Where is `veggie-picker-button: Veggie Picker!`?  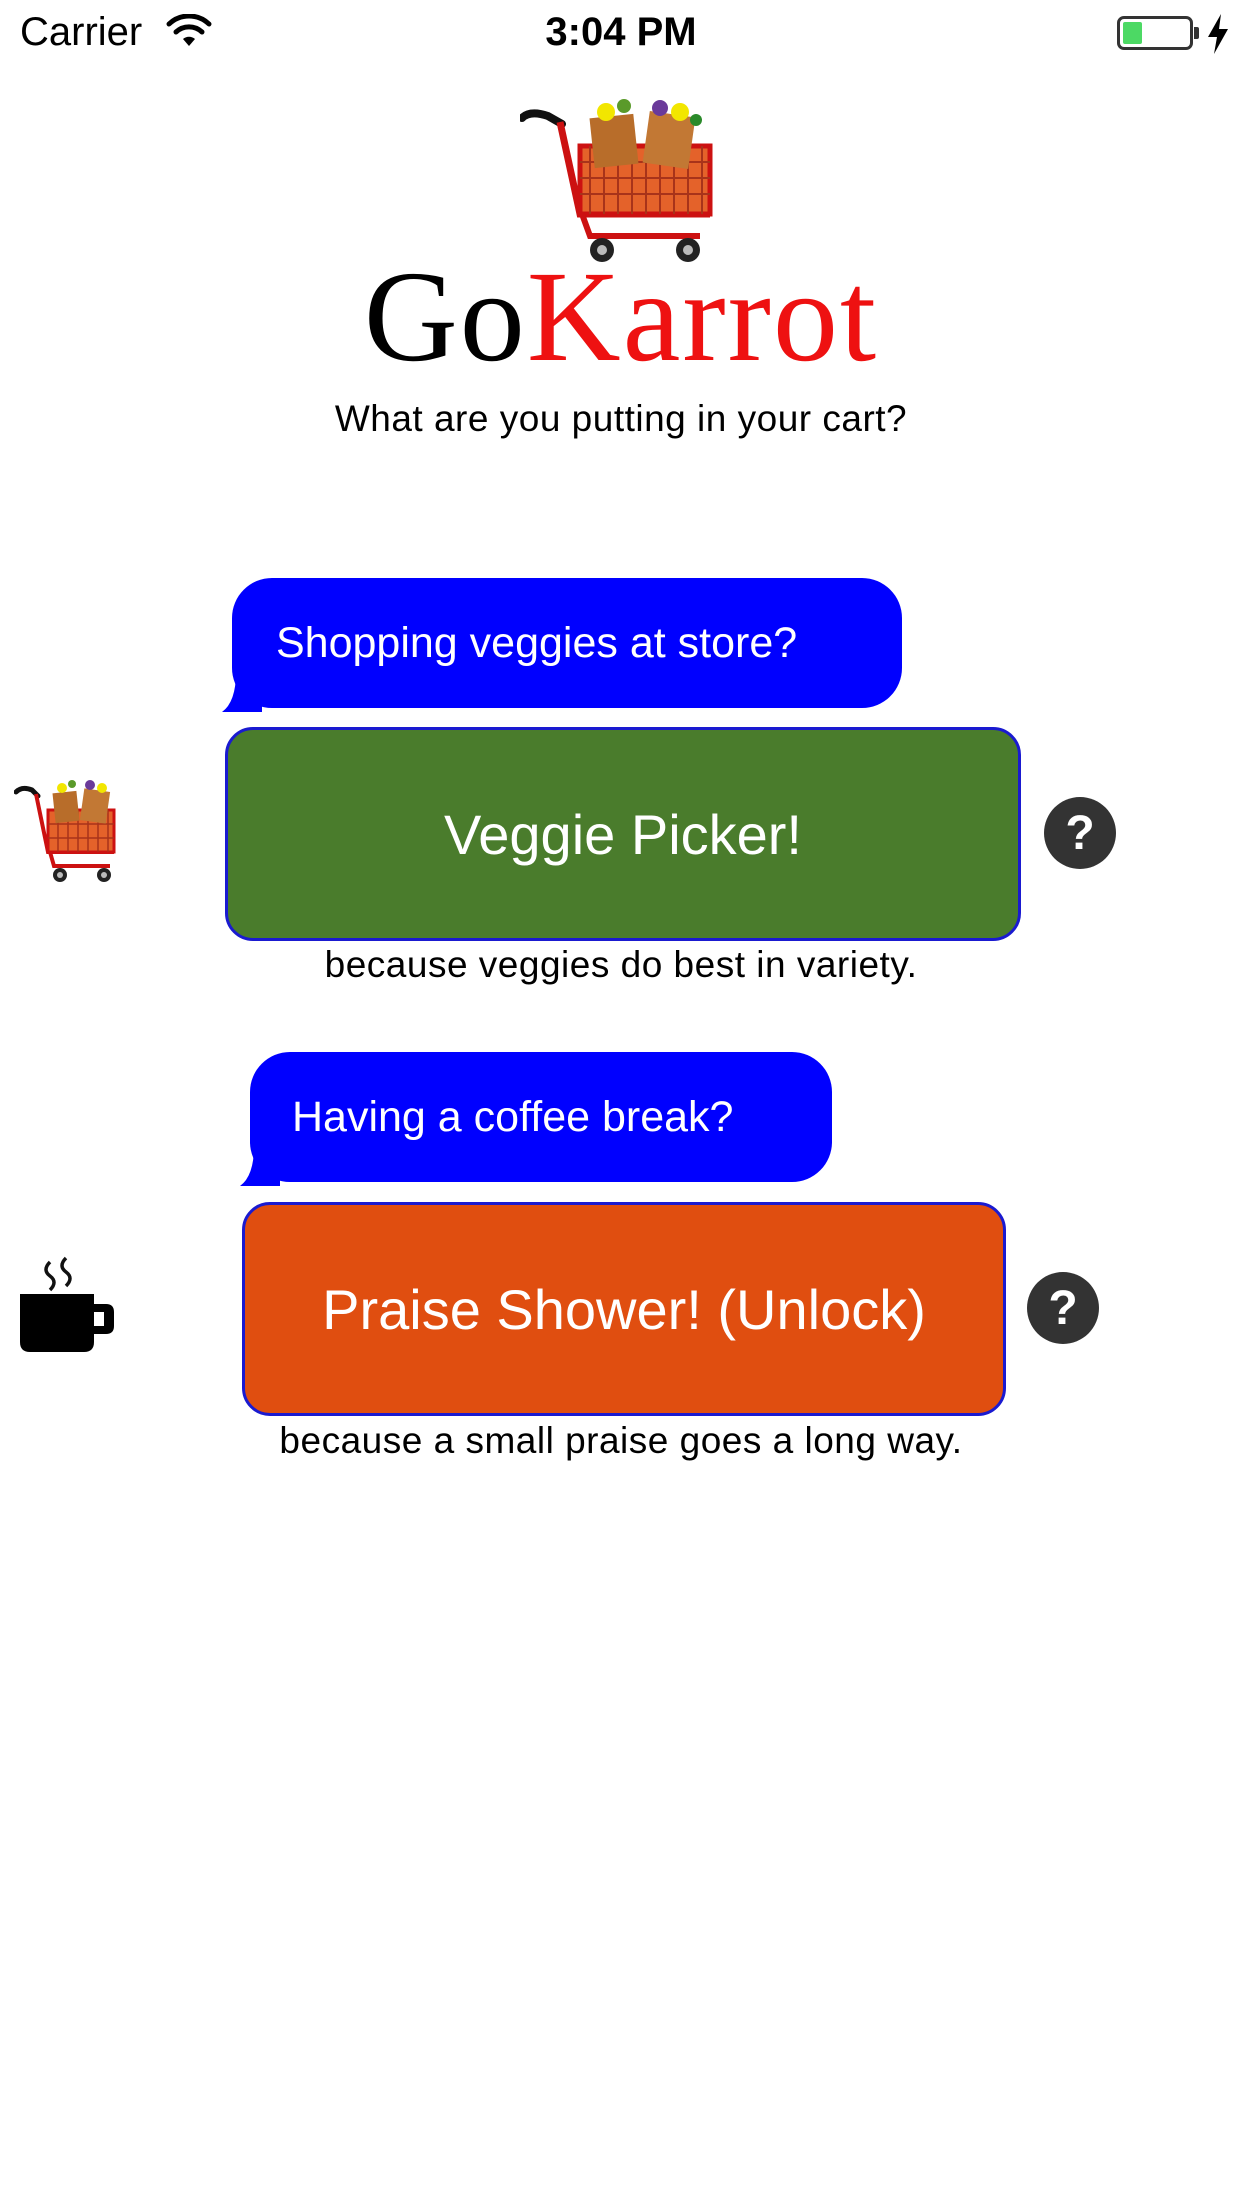
veggie-picker-button: Veggie Picker! is located at coordinates (623, 834).